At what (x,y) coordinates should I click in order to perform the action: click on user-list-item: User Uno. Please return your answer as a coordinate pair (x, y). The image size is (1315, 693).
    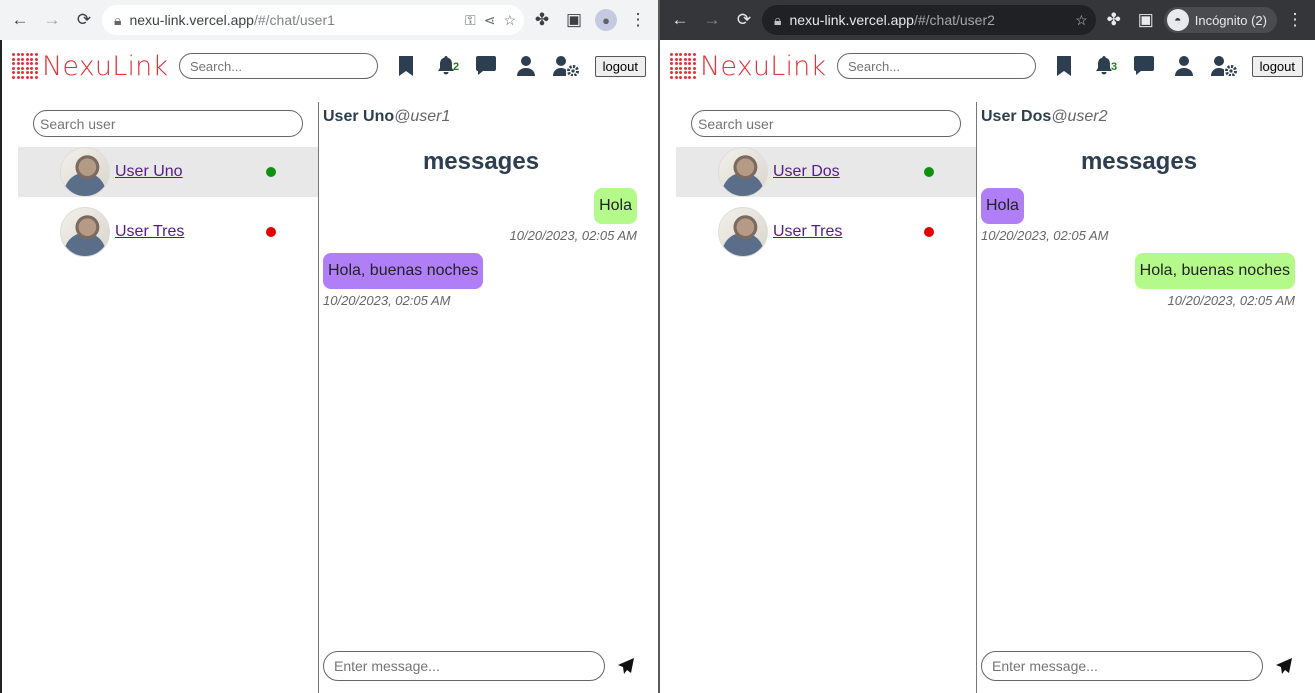
    Looking at the image, I should click on (168, 172).